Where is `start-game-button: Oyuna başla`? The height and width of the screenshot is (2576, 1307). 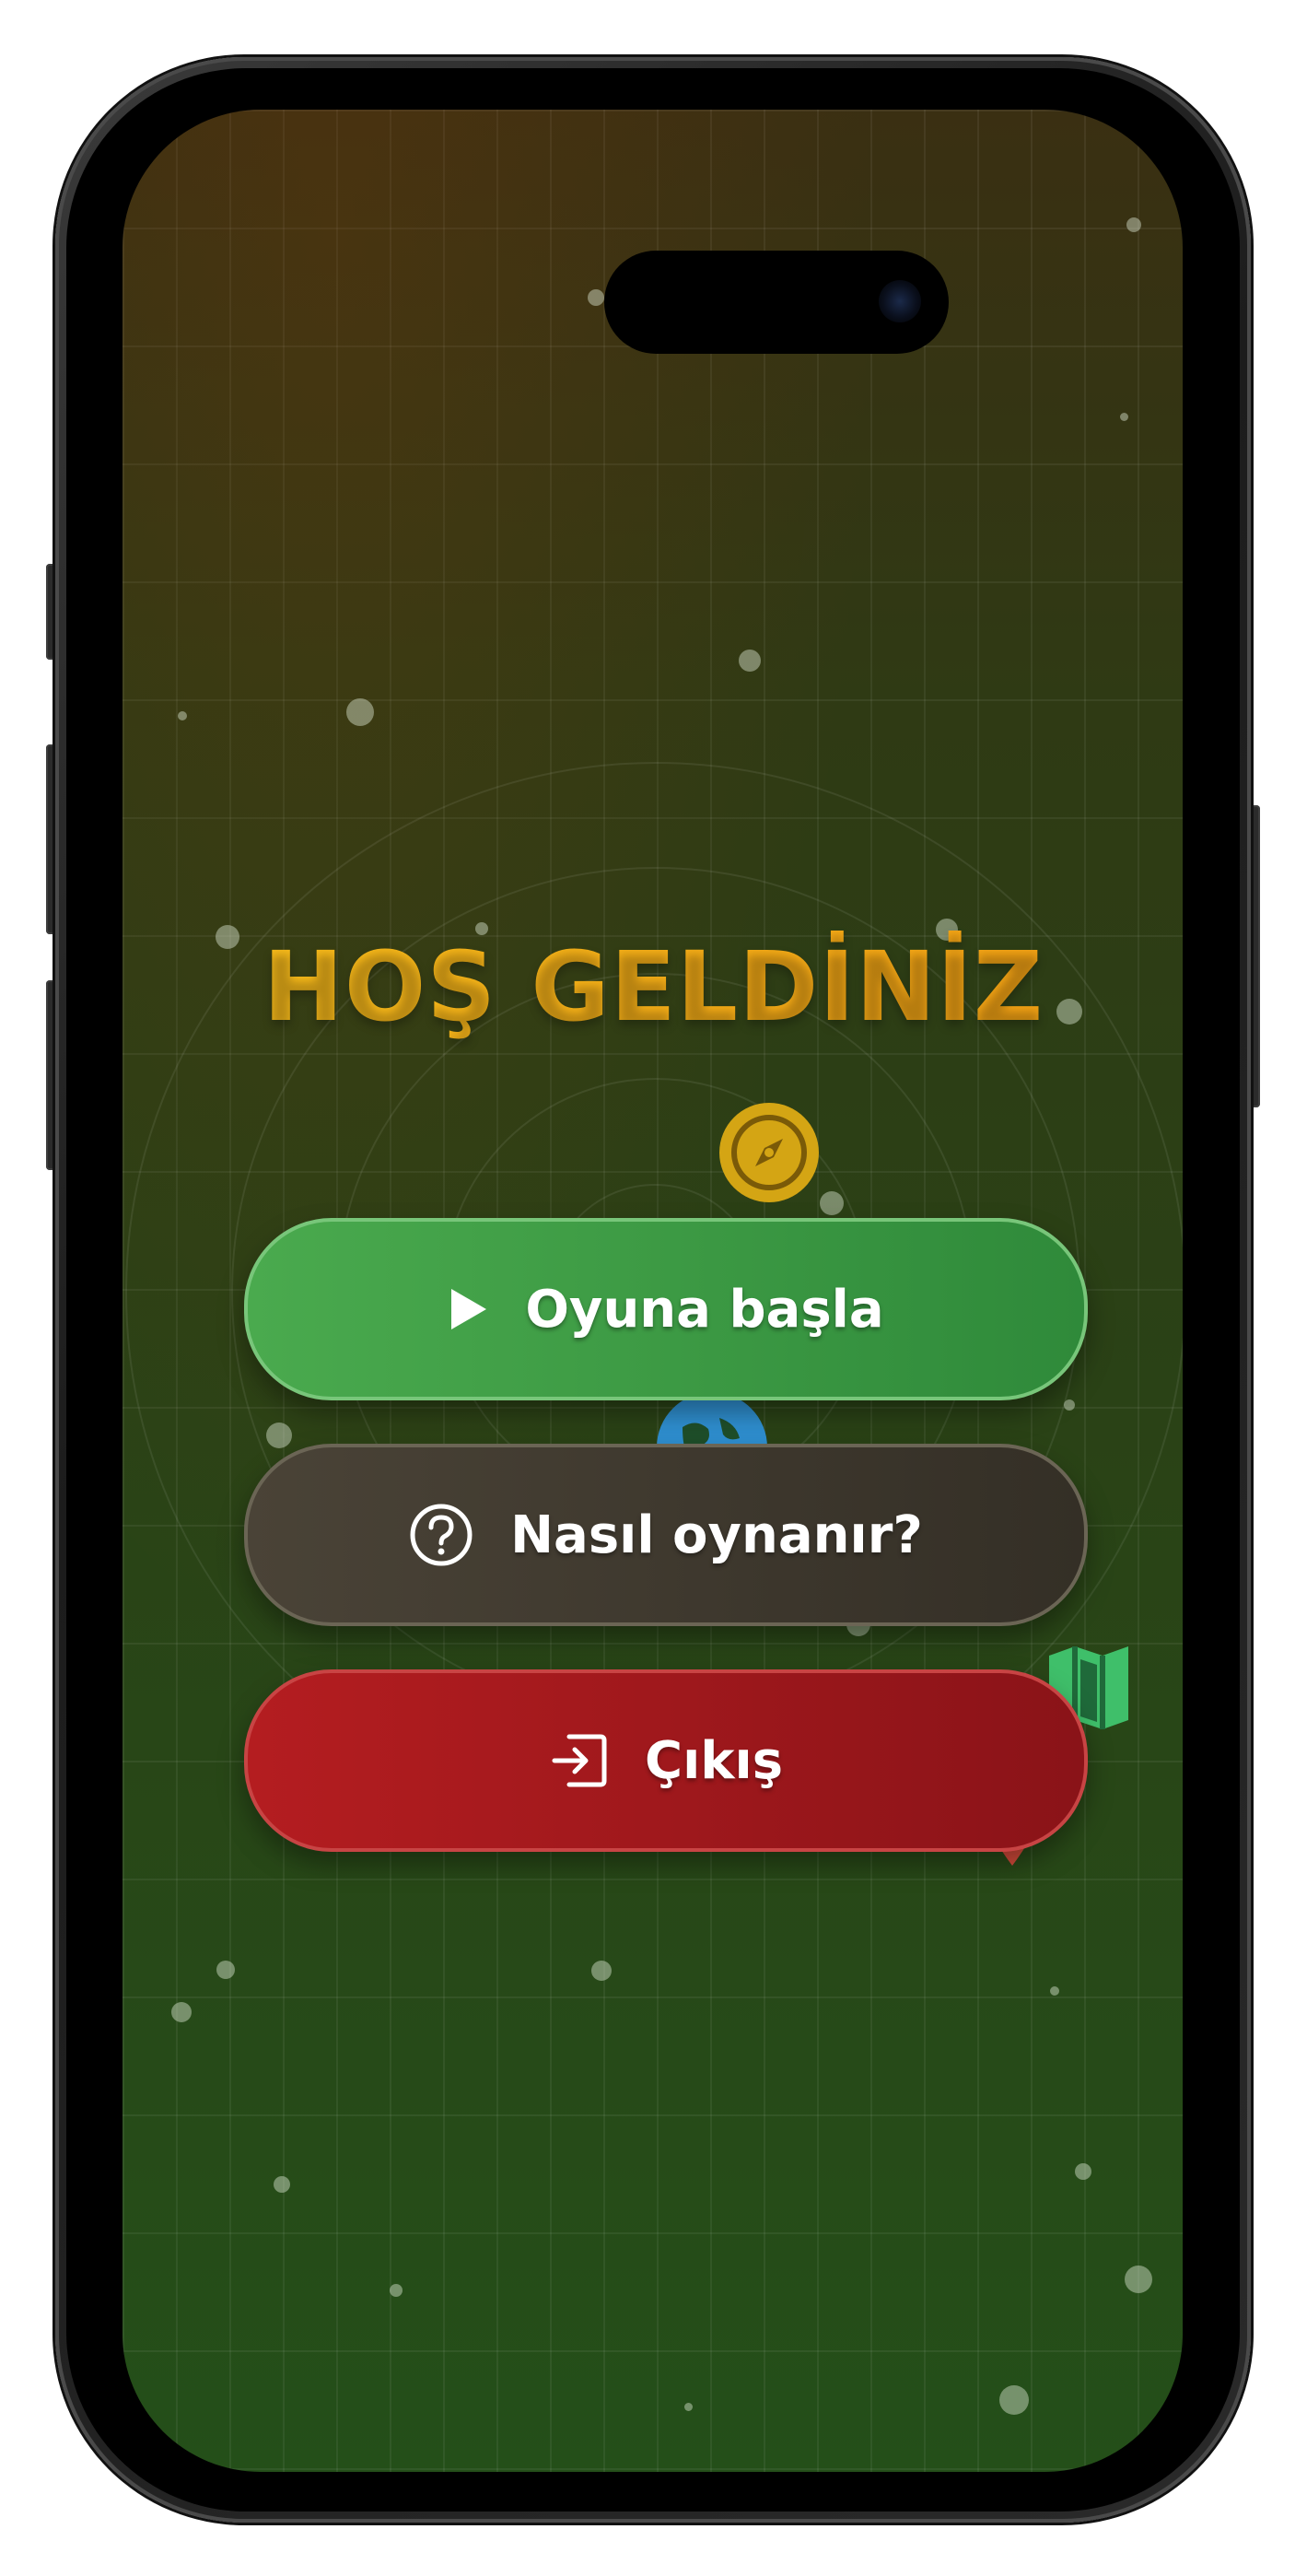 start-game-button: Oyuna başla is located at coordinates (666, 1309).